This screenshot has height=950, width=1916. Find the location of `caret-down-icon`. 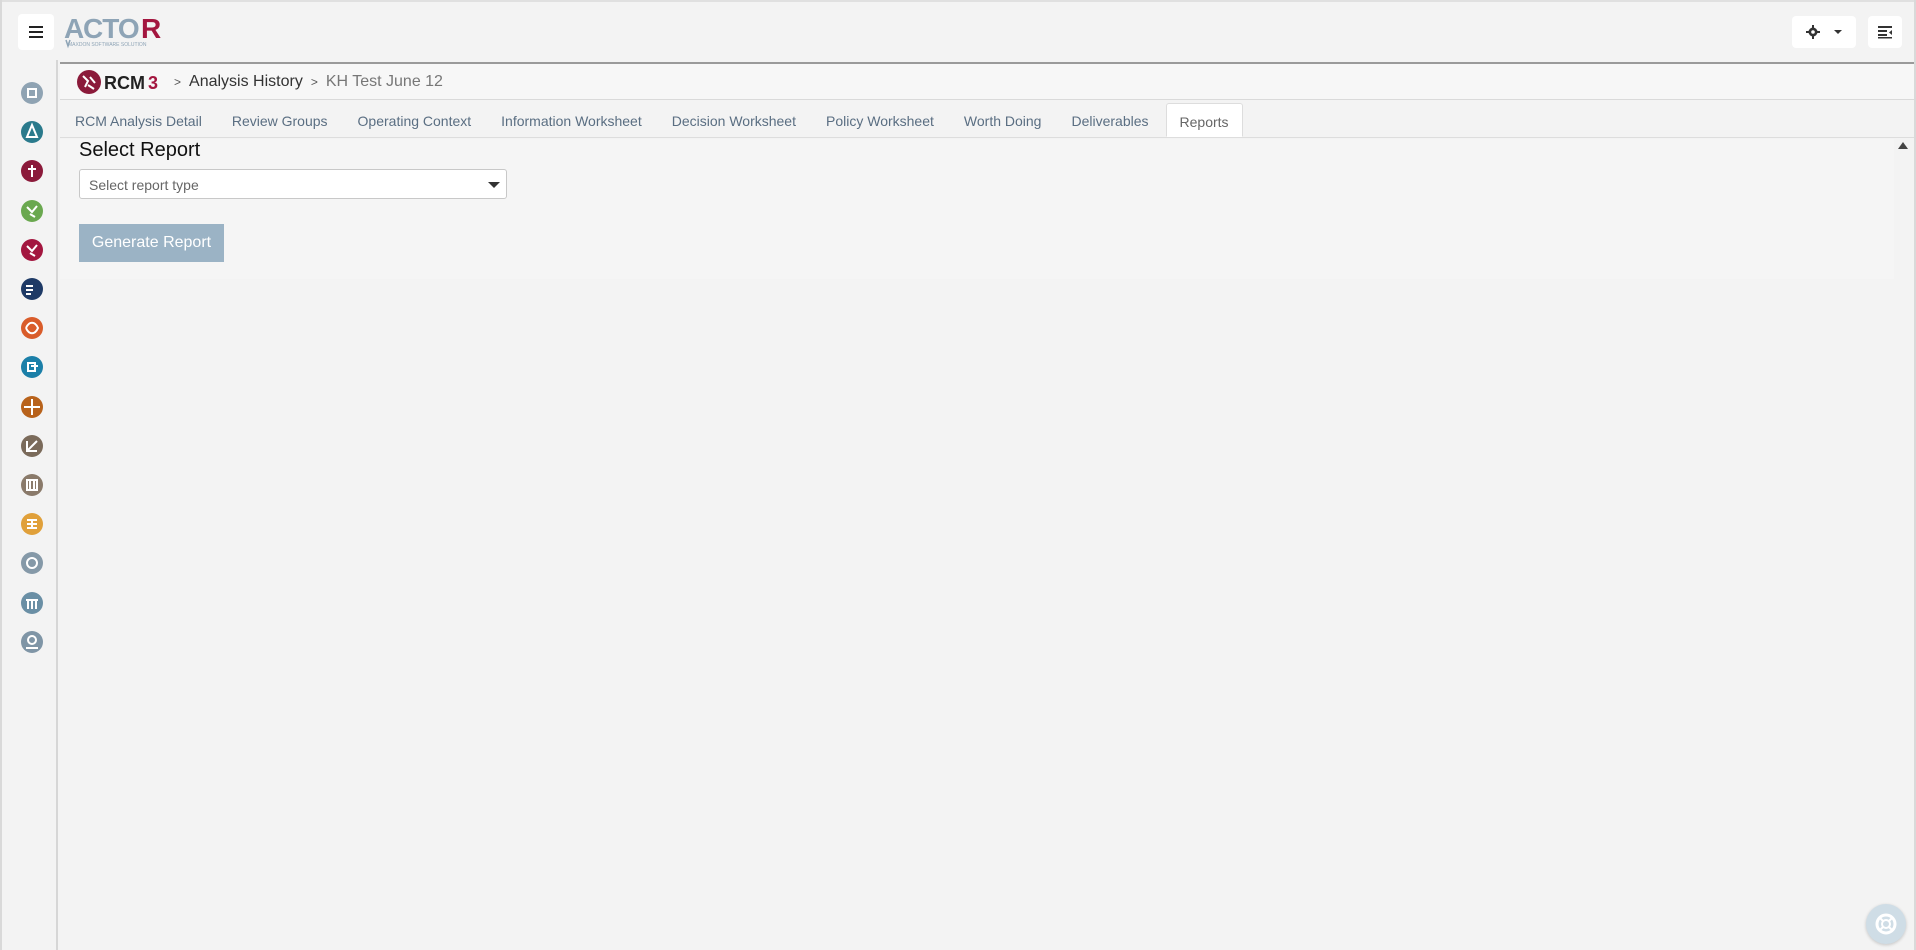

caret-down-icon is located at coordinates (494, 185).